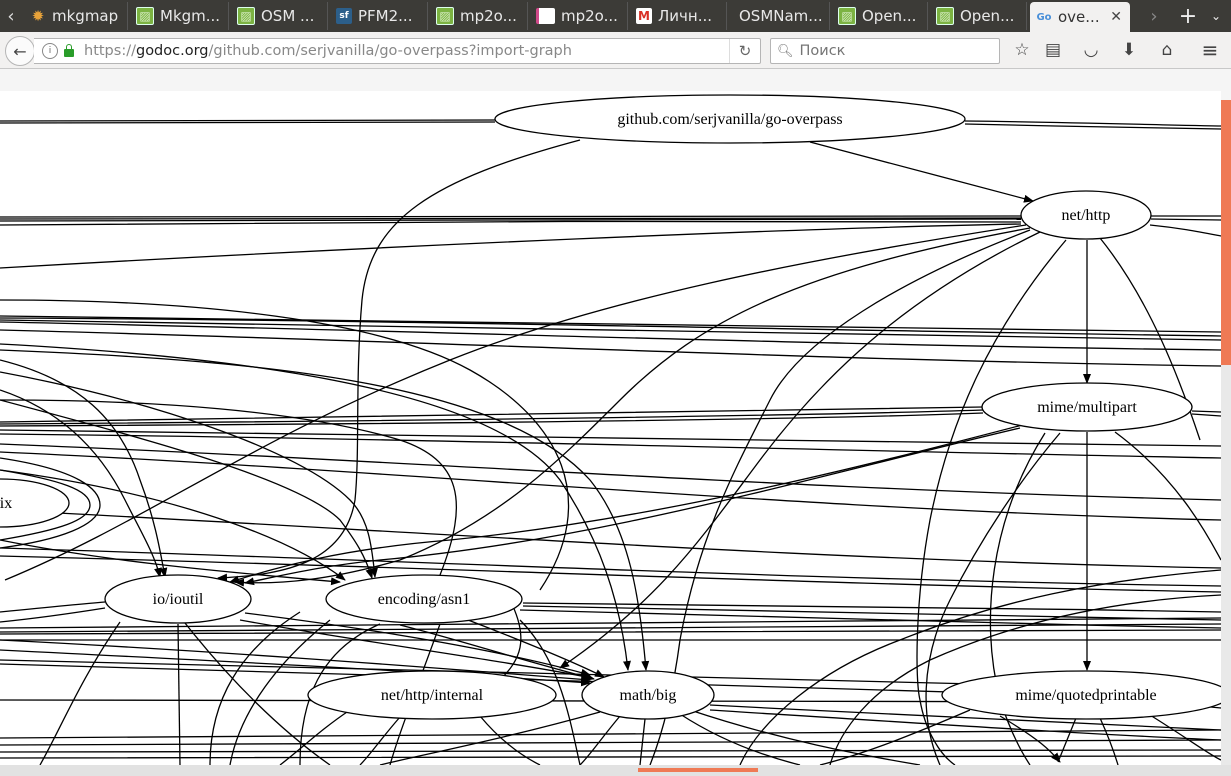  I want to click on plus-icon: +, so click(1188, 16).